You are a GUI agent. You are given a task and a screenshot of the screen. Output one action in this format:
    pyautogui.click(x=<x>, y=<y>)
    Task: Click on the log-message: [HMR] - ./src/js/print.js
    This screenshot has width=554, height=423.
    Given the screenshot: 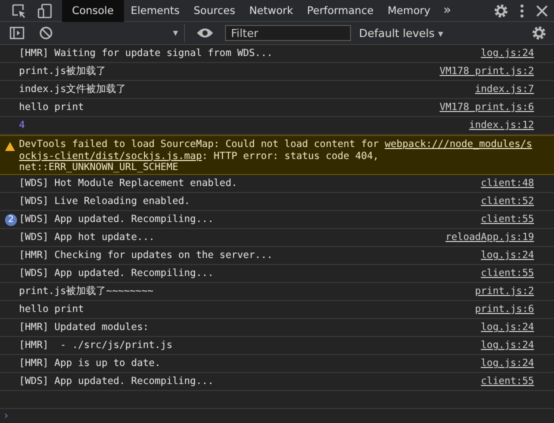 What is the action you would take?
    pyautogui.click(x=96, y=345)
    